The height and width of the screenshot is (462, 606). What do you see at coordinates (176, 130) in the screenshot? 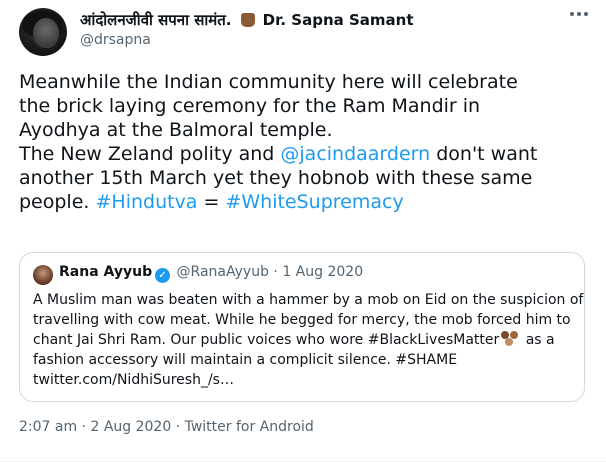
I see `tweet-text-line: Ayodhya at the Balmoral temple.` at bounding box center [176, 130].